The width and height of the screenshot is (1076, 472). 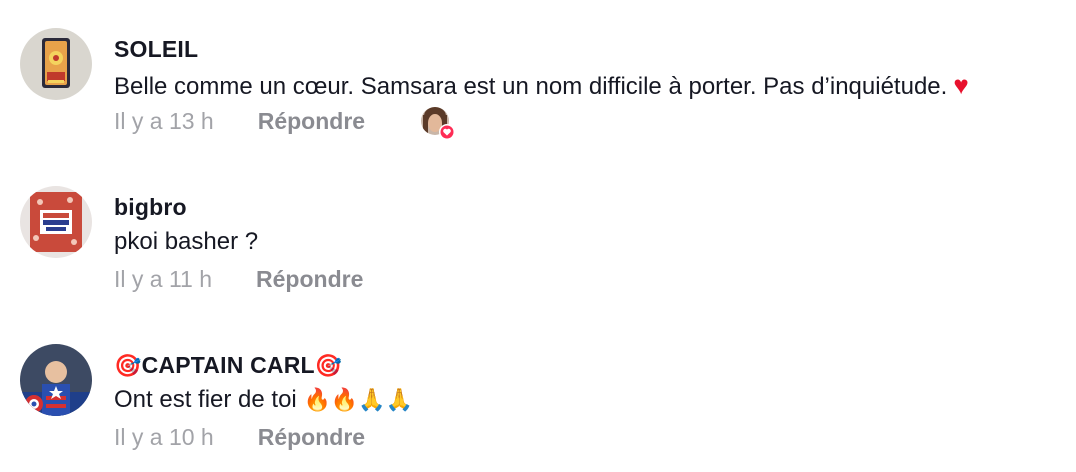 What do you see at coordinates (205, 399) in the screenshot?
I see `comment-body: Ont est fier de toi` at bounding box center [205, 399].